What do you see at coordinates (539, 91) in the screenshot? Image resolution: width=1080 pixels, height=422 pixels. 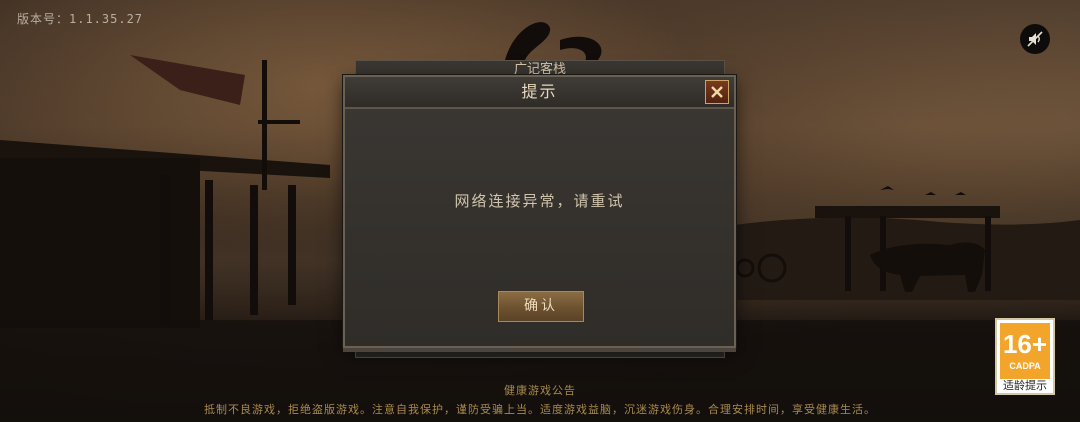 I see `dialog-title: 提示` at bounding box center [539, 91].